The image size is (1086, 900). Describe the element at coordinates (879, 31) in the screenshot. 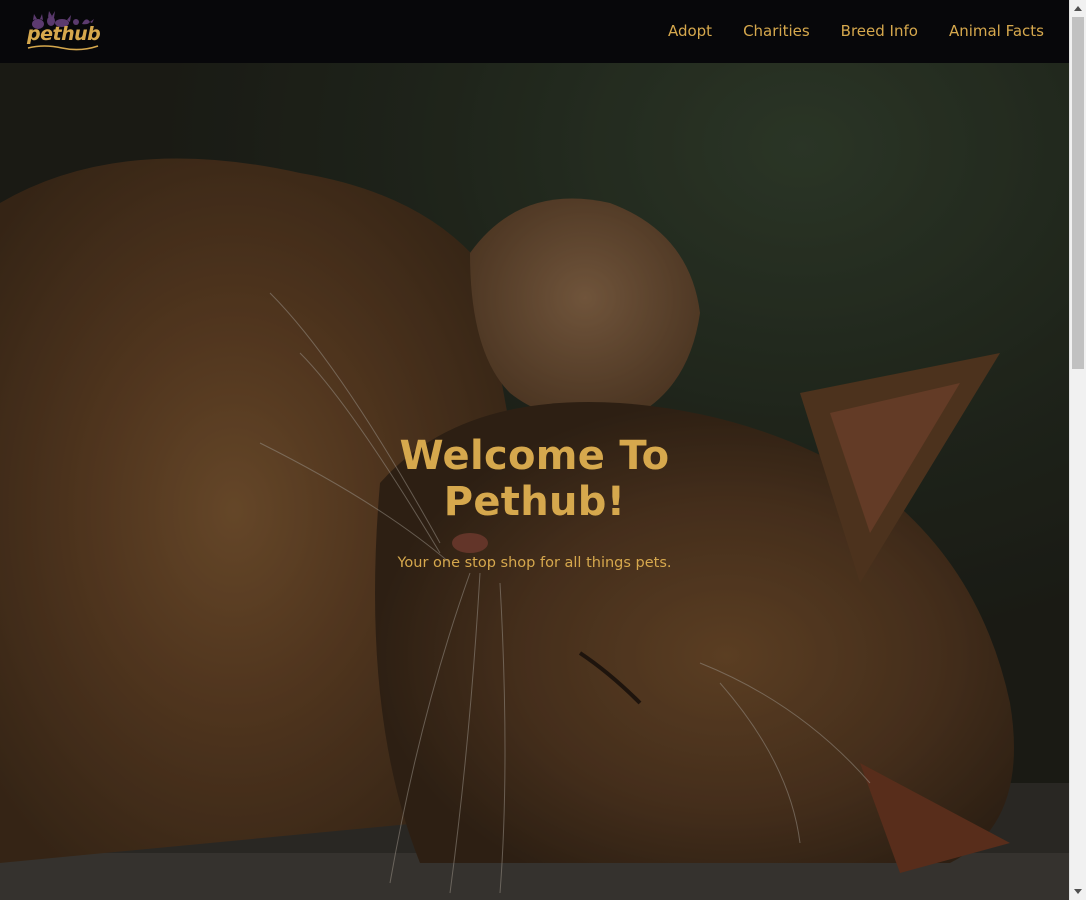

I see `nav-link-breed-info: Breed Info` at that location.